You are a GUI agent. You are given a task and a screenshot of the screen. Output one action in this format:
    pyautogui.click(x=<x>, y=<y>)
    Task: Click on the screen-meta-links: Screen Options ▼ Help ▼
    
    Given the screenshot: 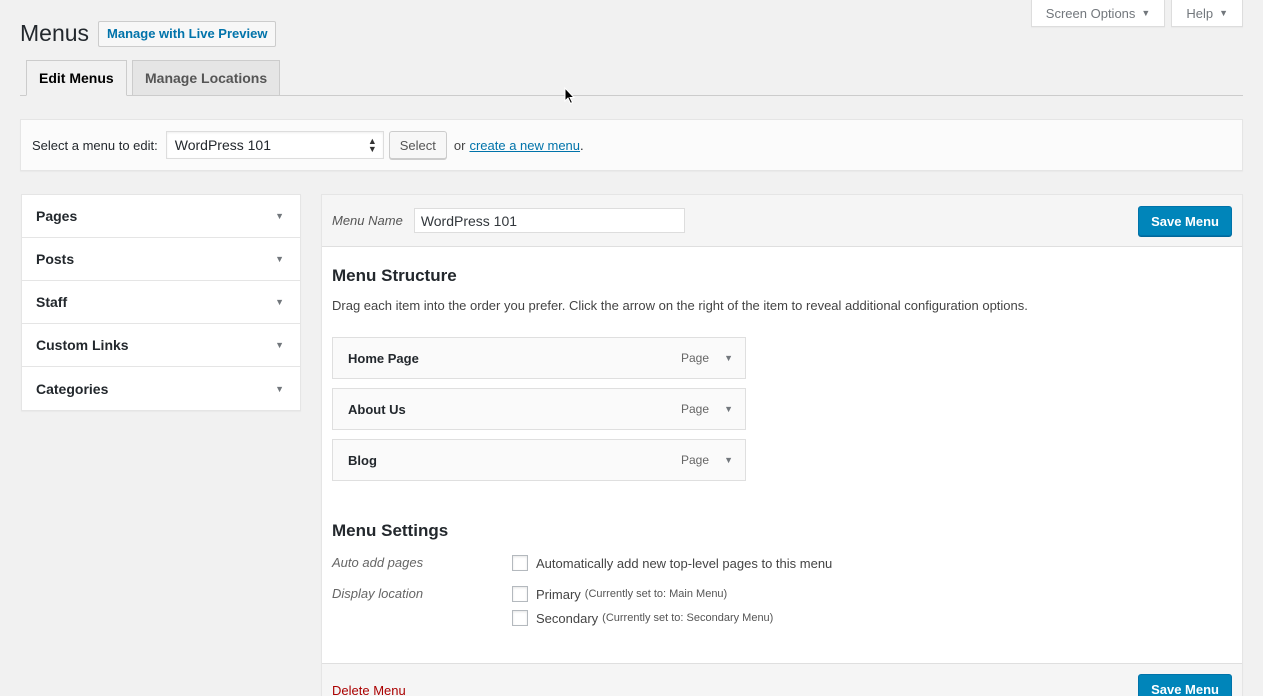 What is the action you would take?
    pyautogui.click(x=1136, y=13)
    